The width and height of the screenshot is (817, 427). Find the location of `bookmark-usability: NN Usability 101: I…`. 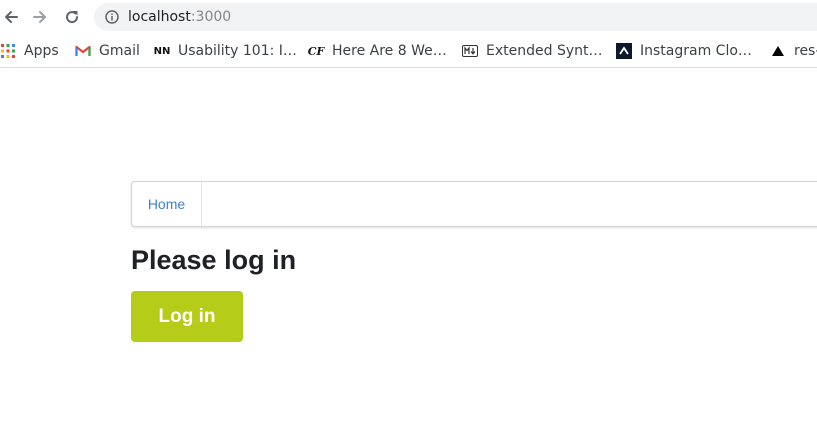

bookmark-usability: NN Usability 101: I… is located at coordinates (225, 51).